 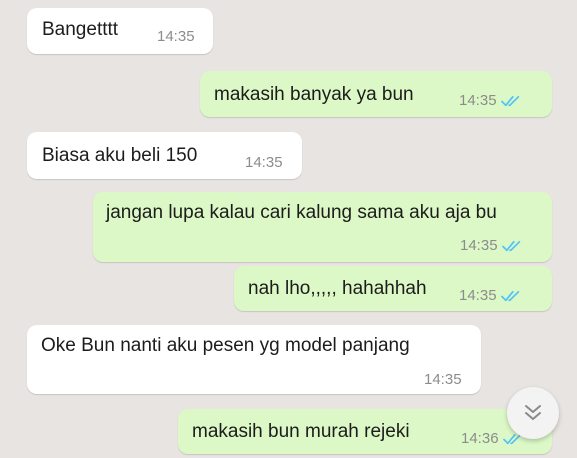 I want to click on message-text: Oke Bun nanti aku pesen yg model panjang, so click(x=225, y=345).